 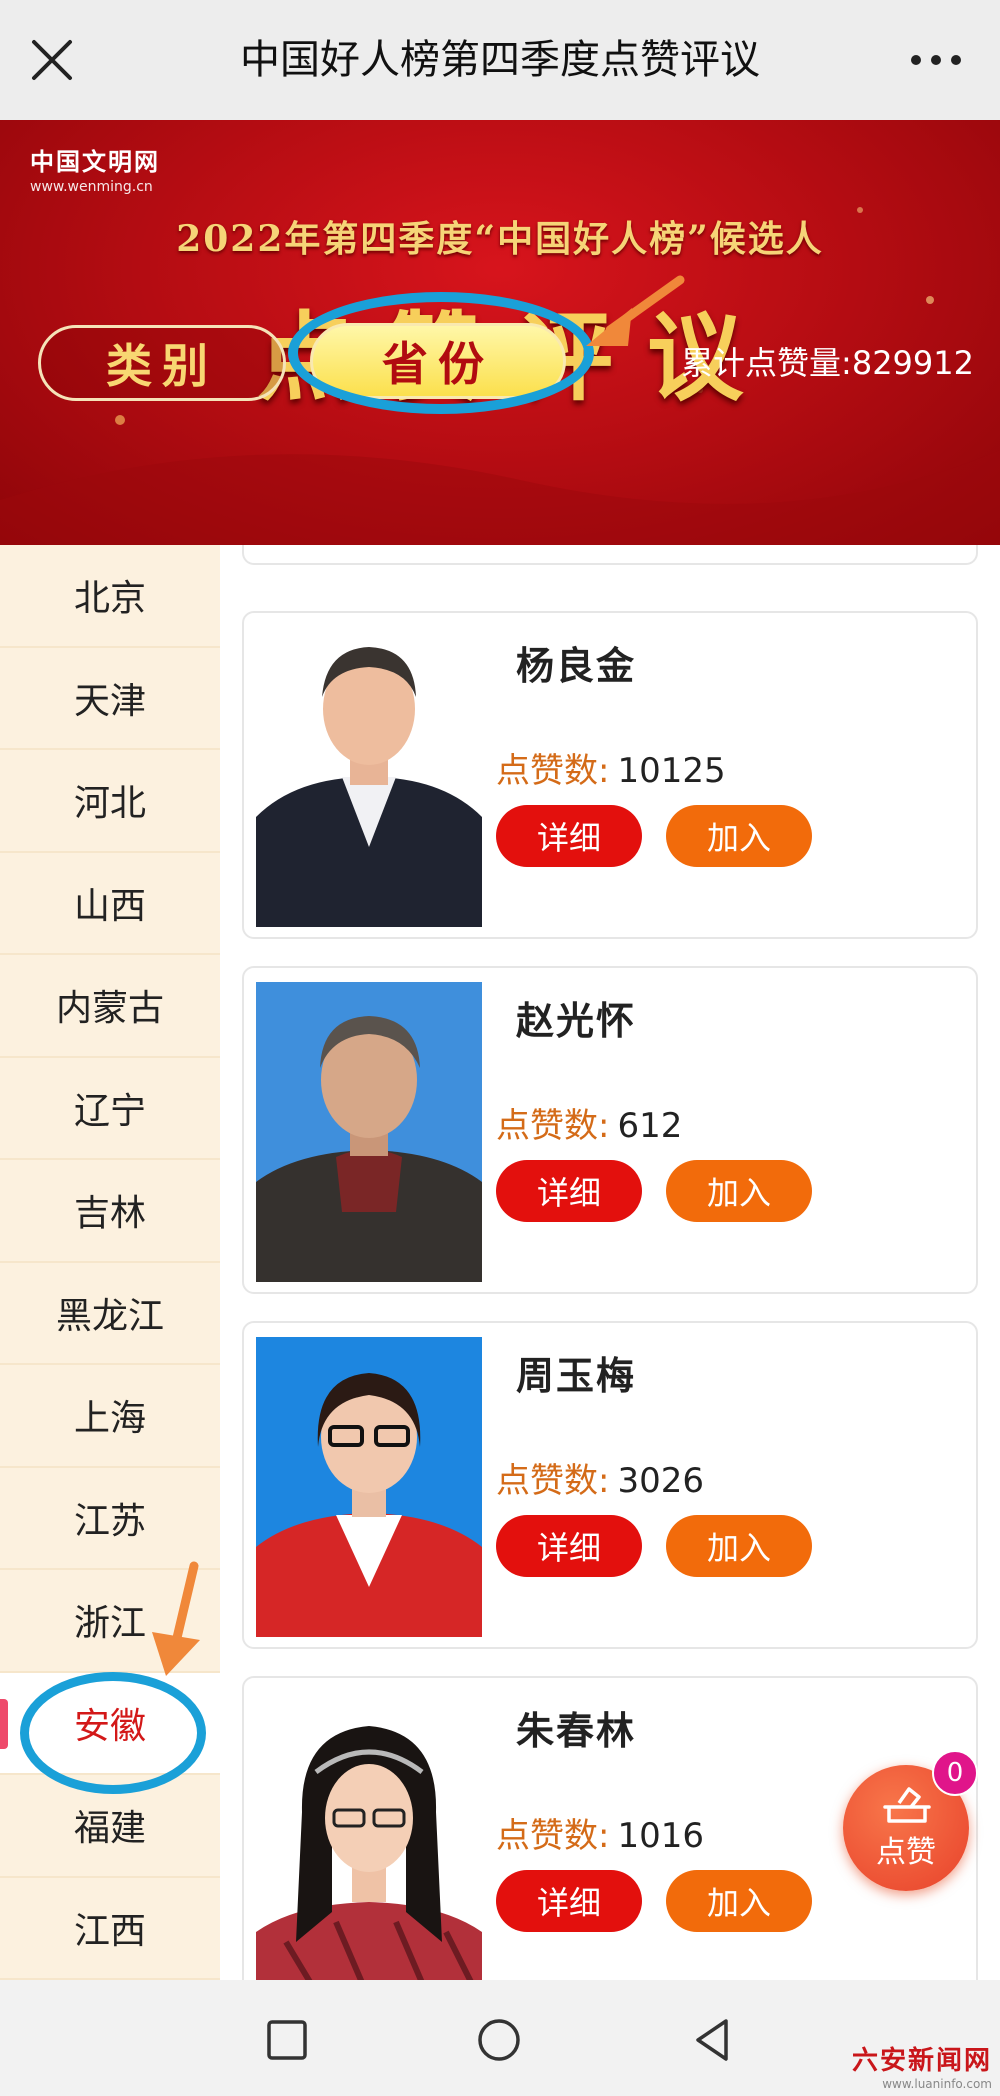 What do you see at coordinates (713, 2040) in the screenshot?
I see `back-icon` at bounding box center [713, 2040].